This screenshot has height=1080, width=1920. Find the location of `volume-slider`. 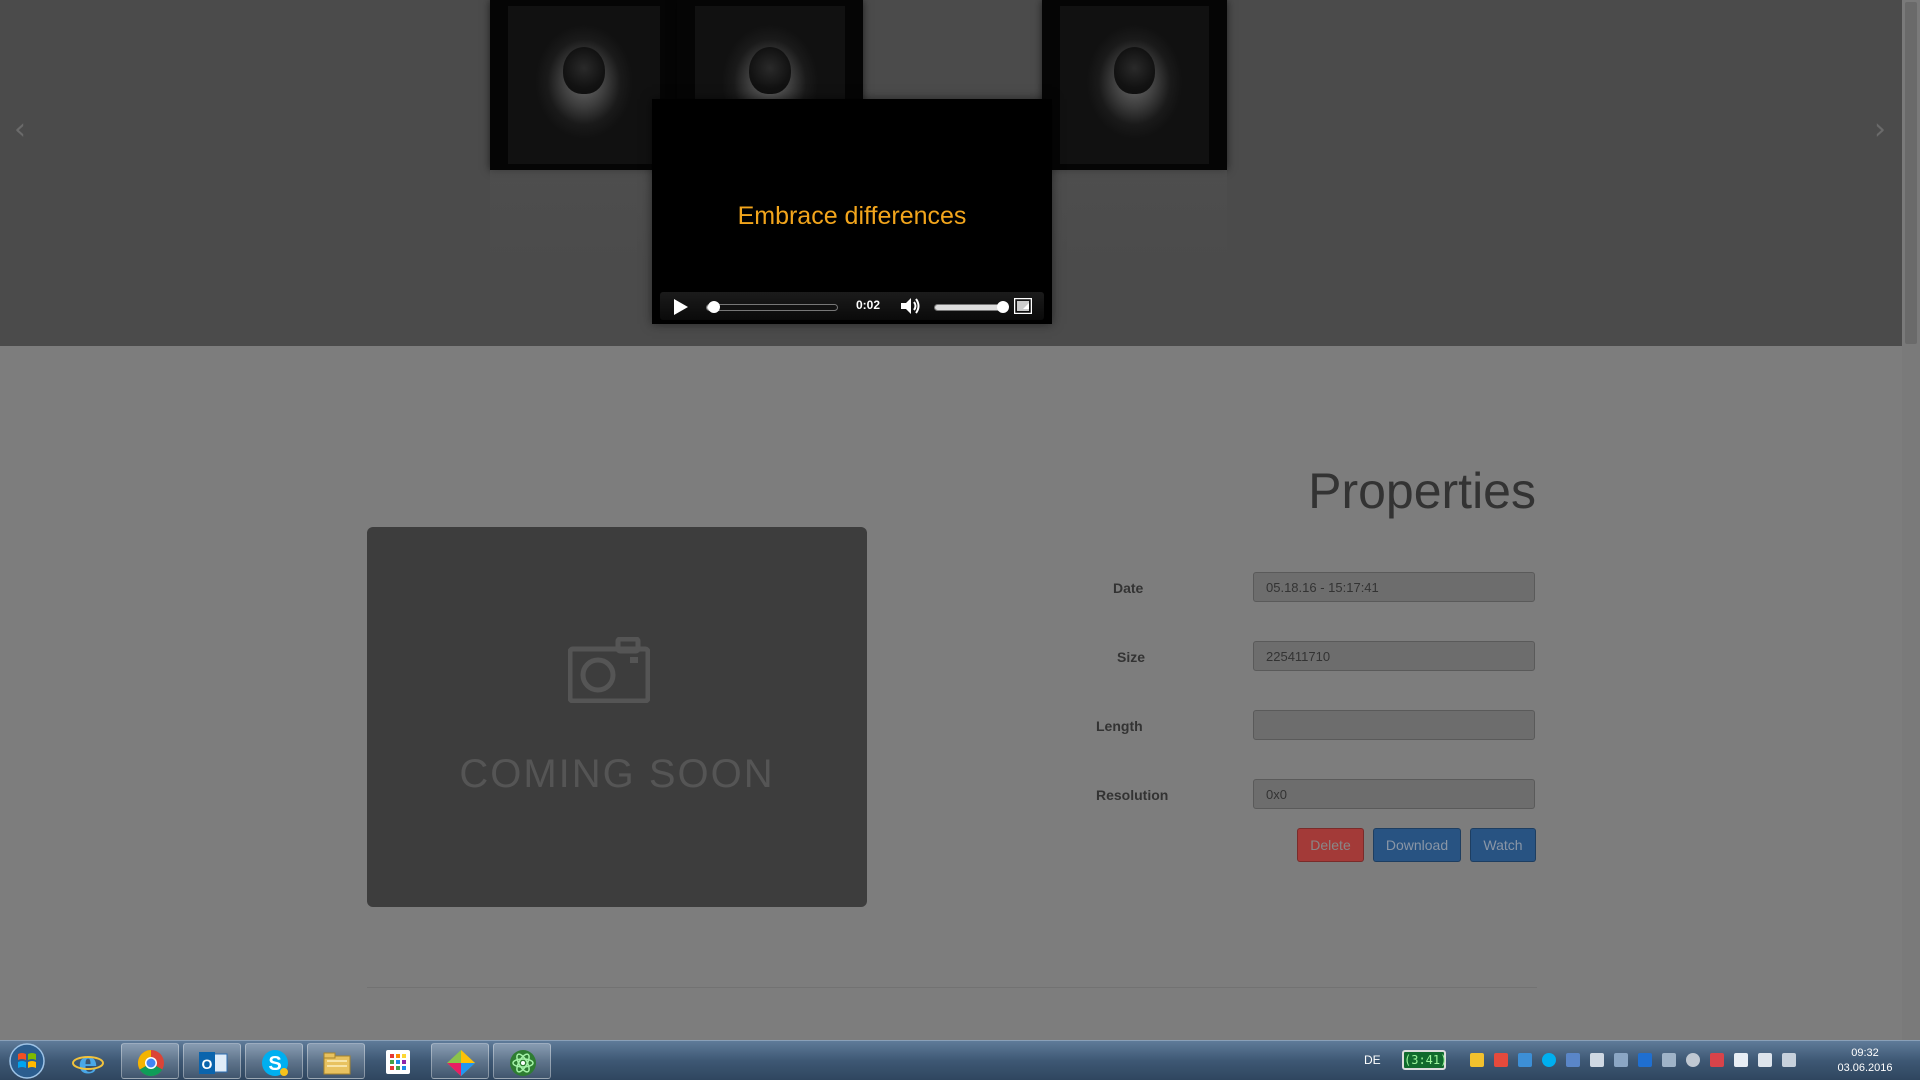

volume-slider is located at coordinates (971, 307).